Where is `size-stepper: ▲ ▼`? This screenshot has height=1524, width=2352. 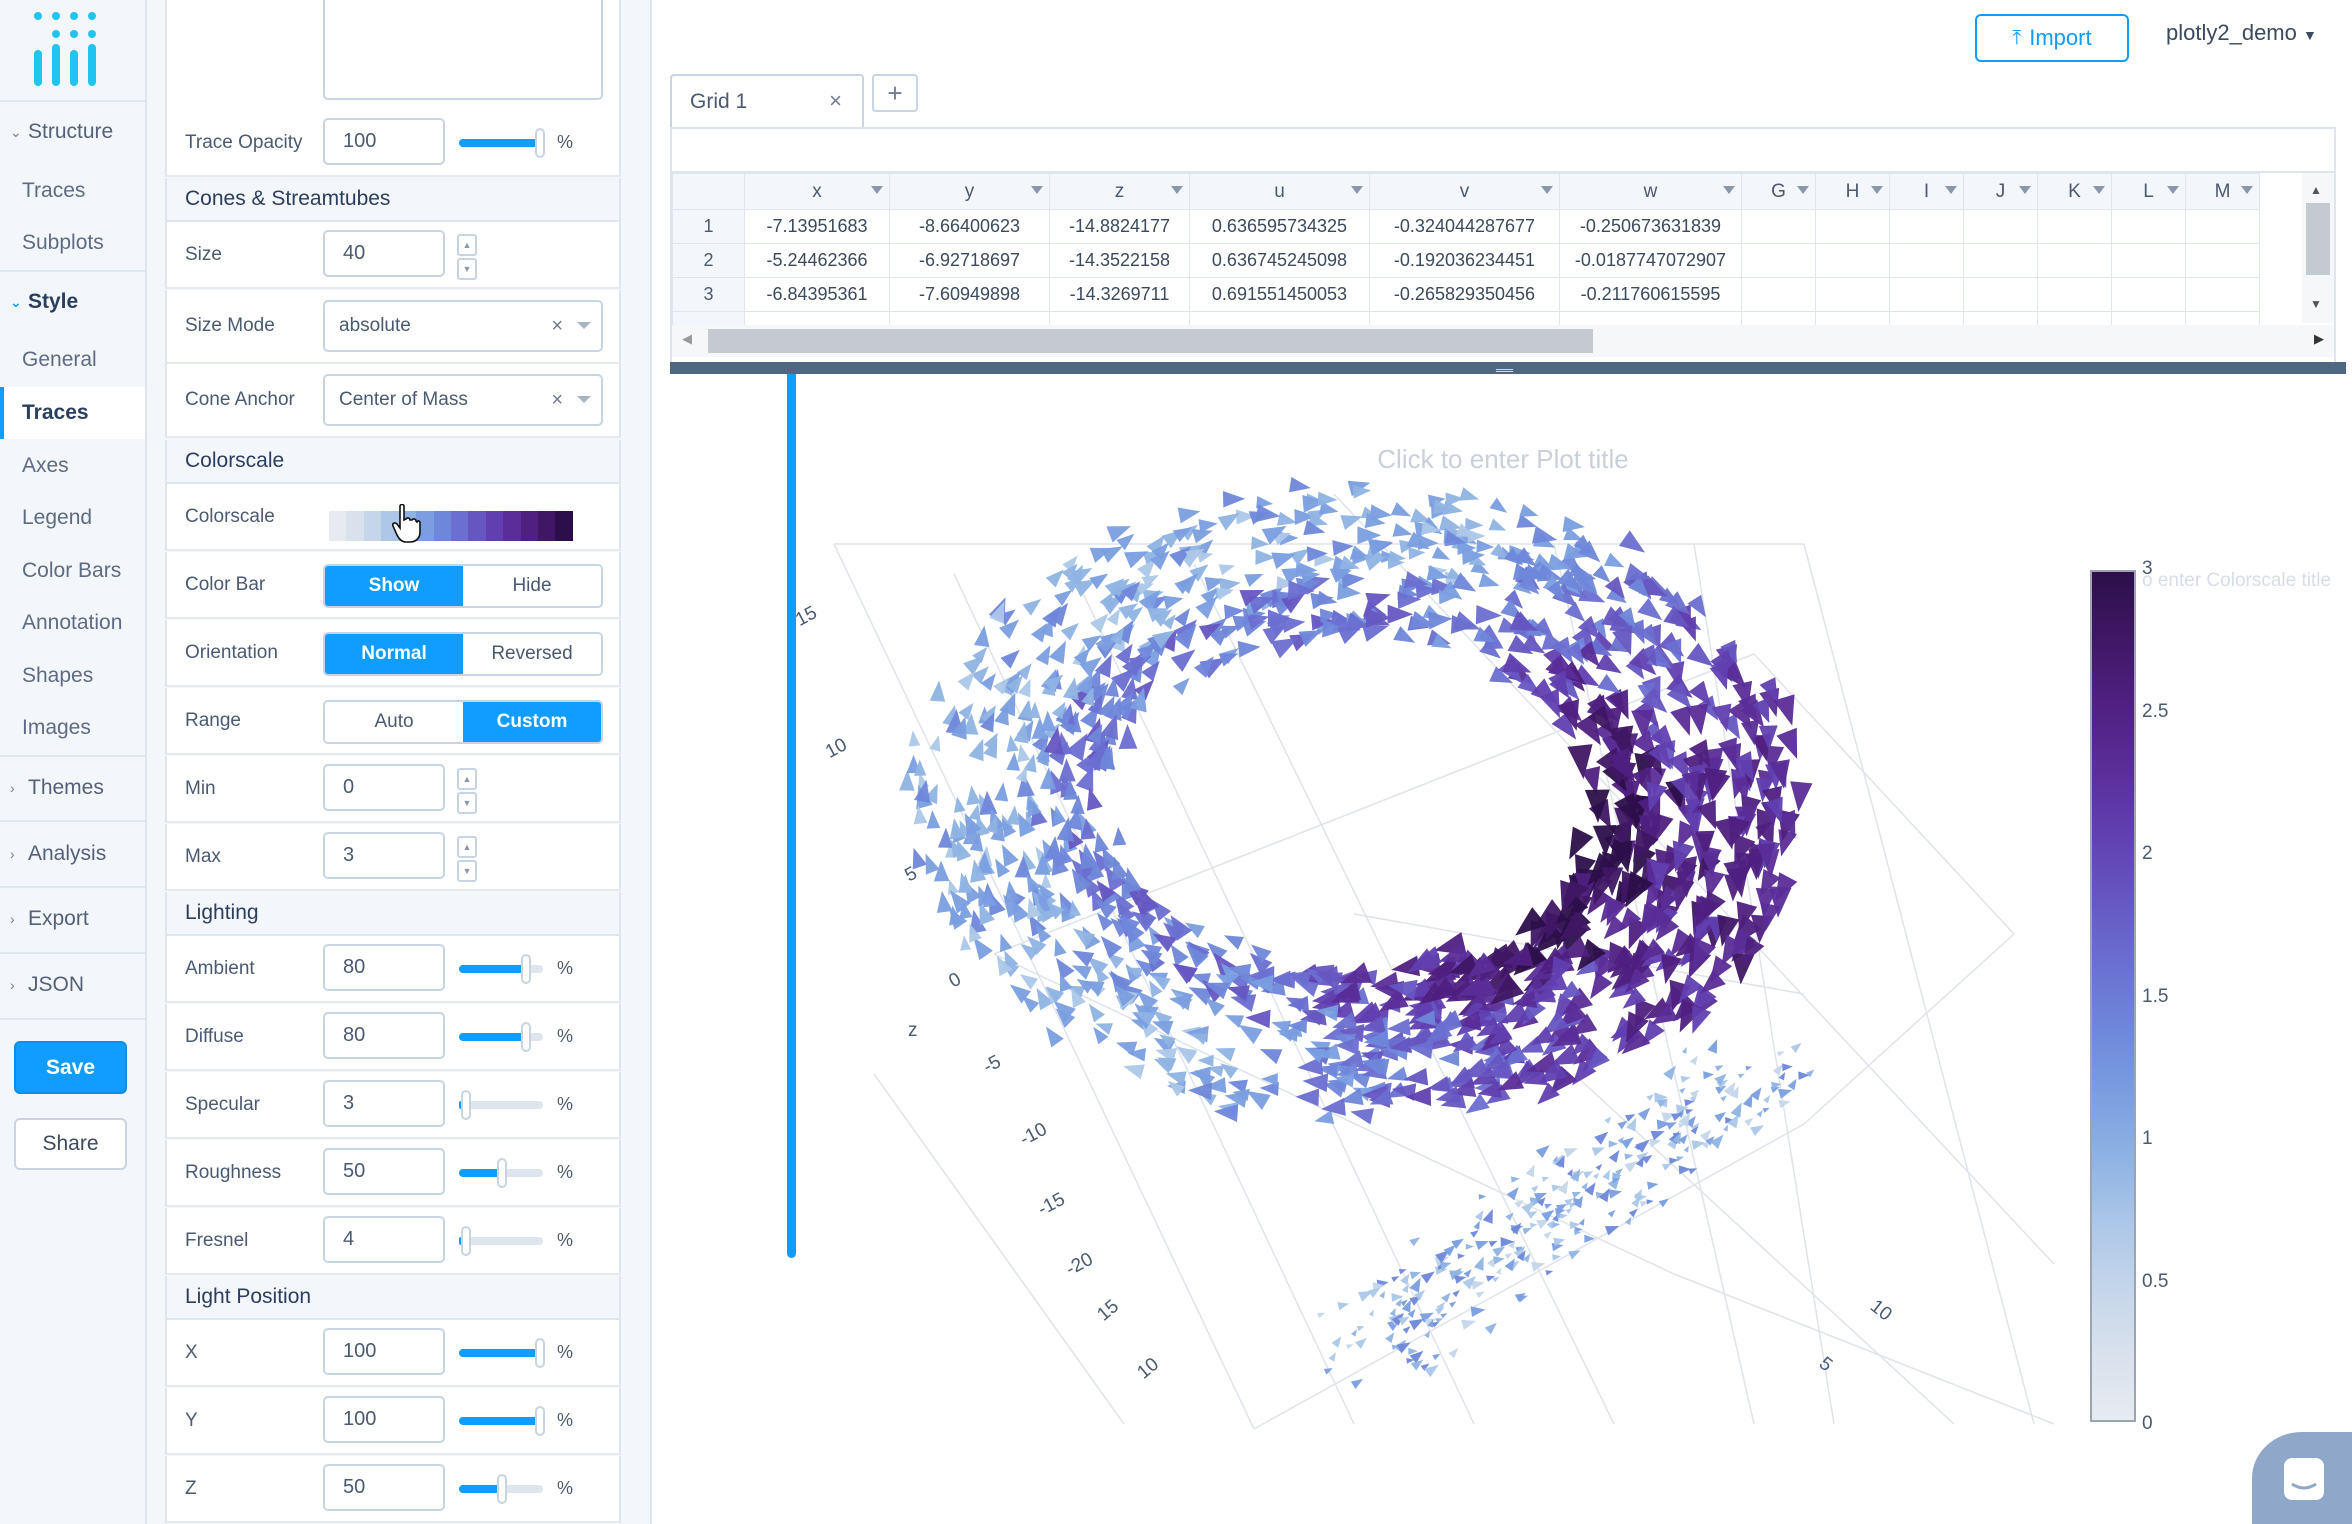 size-stepper: ▲ ▼ is located at coordinates (467, 258).